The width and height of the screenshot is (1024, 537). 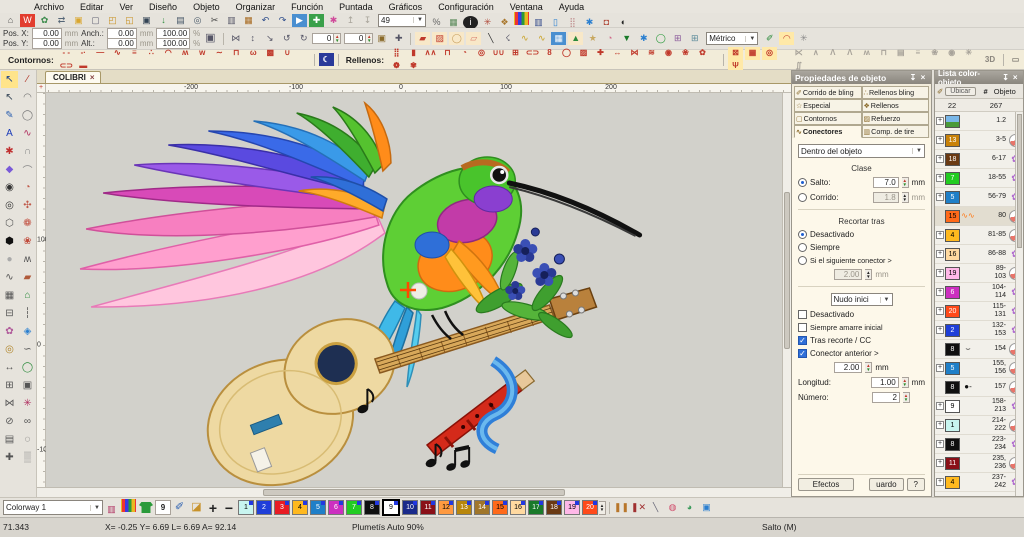 I want to click on scallop-fill-icon: ∪∪, so click(x=498, y=53).